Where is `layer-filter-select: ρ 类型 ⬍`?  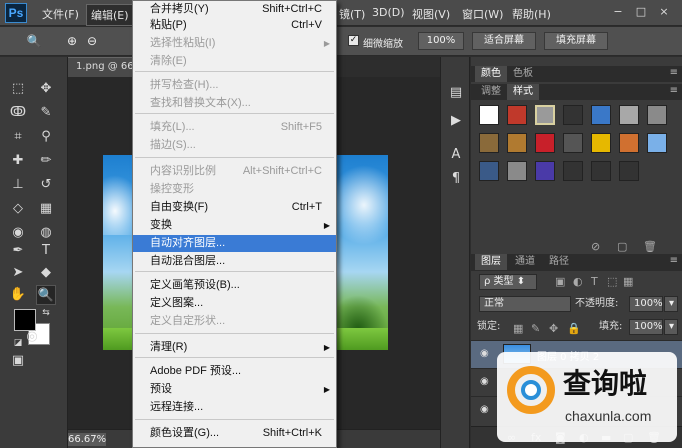 layer-filter-select: ρ 类型 ⬍ is located at coordinates (508, 282).